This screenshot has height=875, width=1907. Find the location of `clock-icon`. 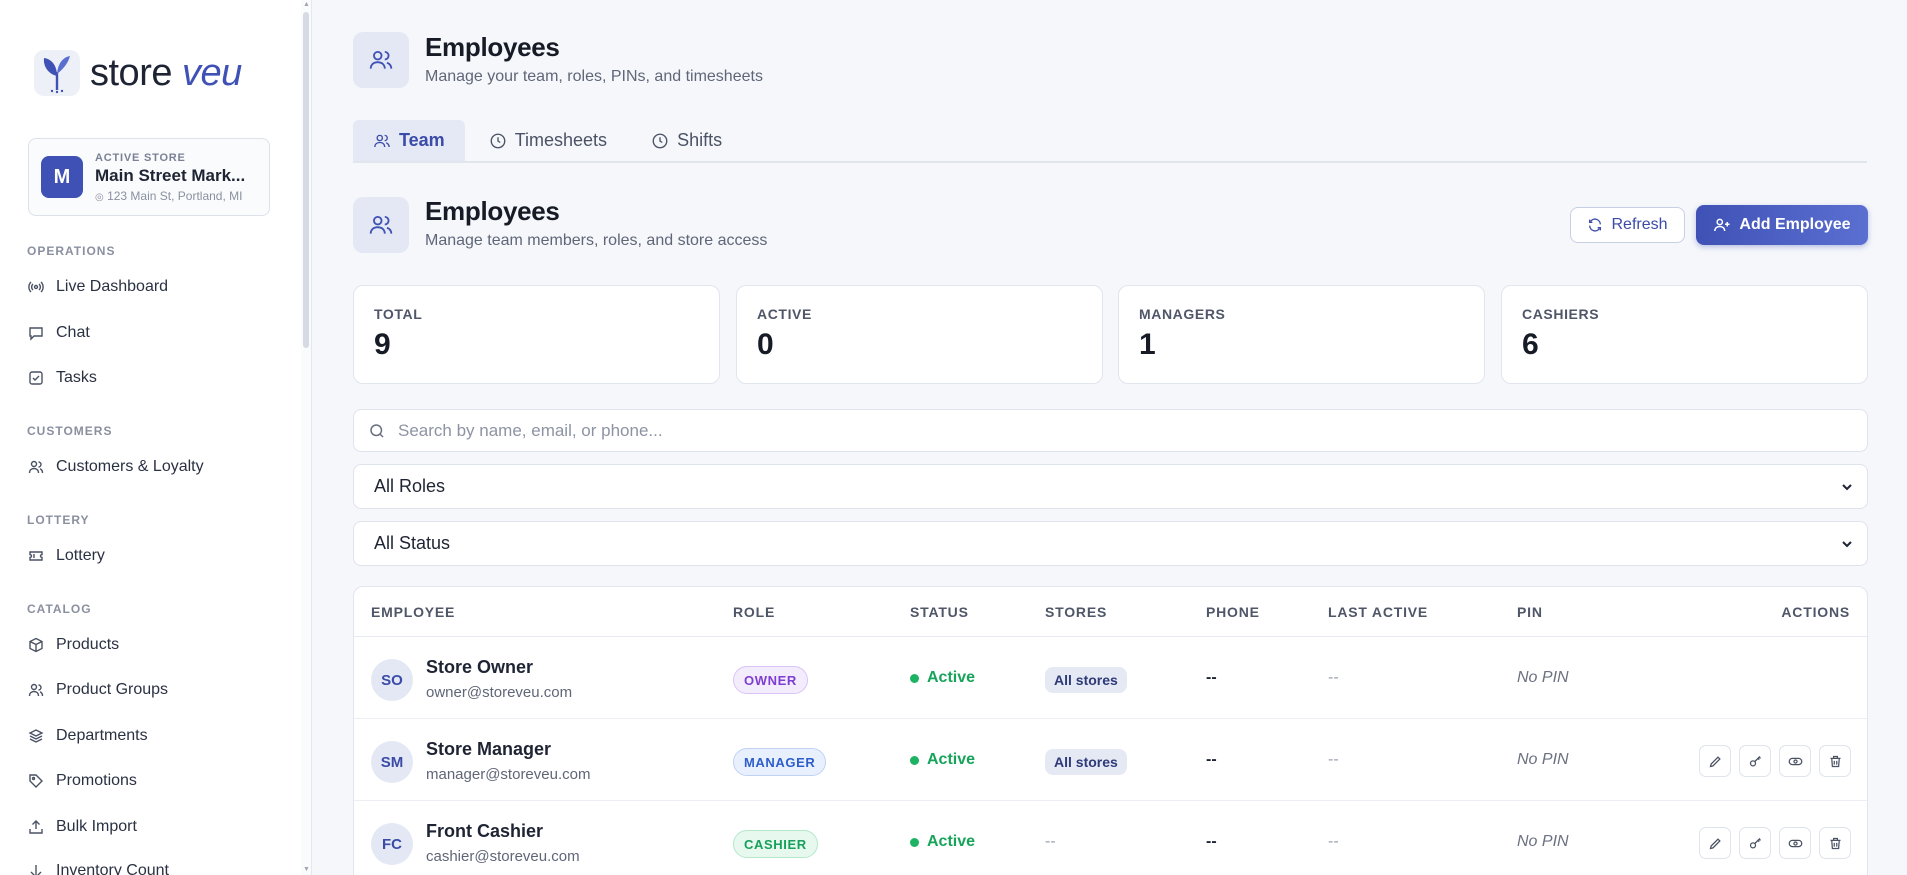

clock-icon is located at coordinates (660, 140).